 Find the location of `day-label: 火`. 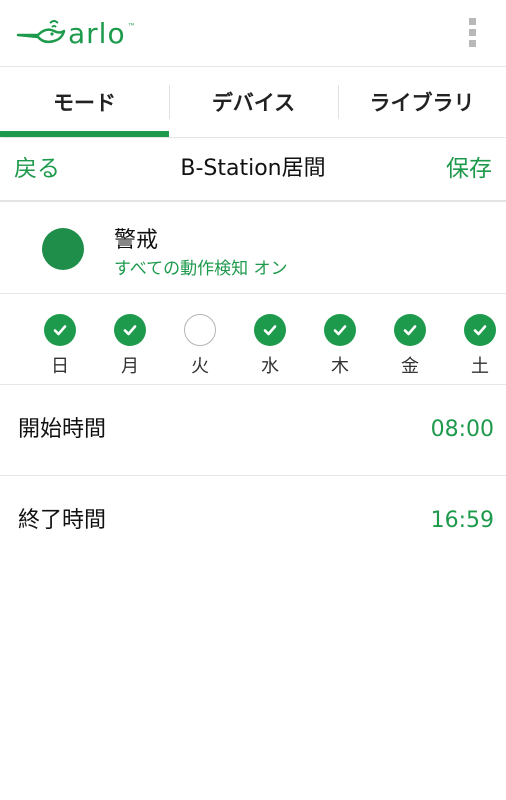

day-label: 火 is located at coordinates (200, 366).